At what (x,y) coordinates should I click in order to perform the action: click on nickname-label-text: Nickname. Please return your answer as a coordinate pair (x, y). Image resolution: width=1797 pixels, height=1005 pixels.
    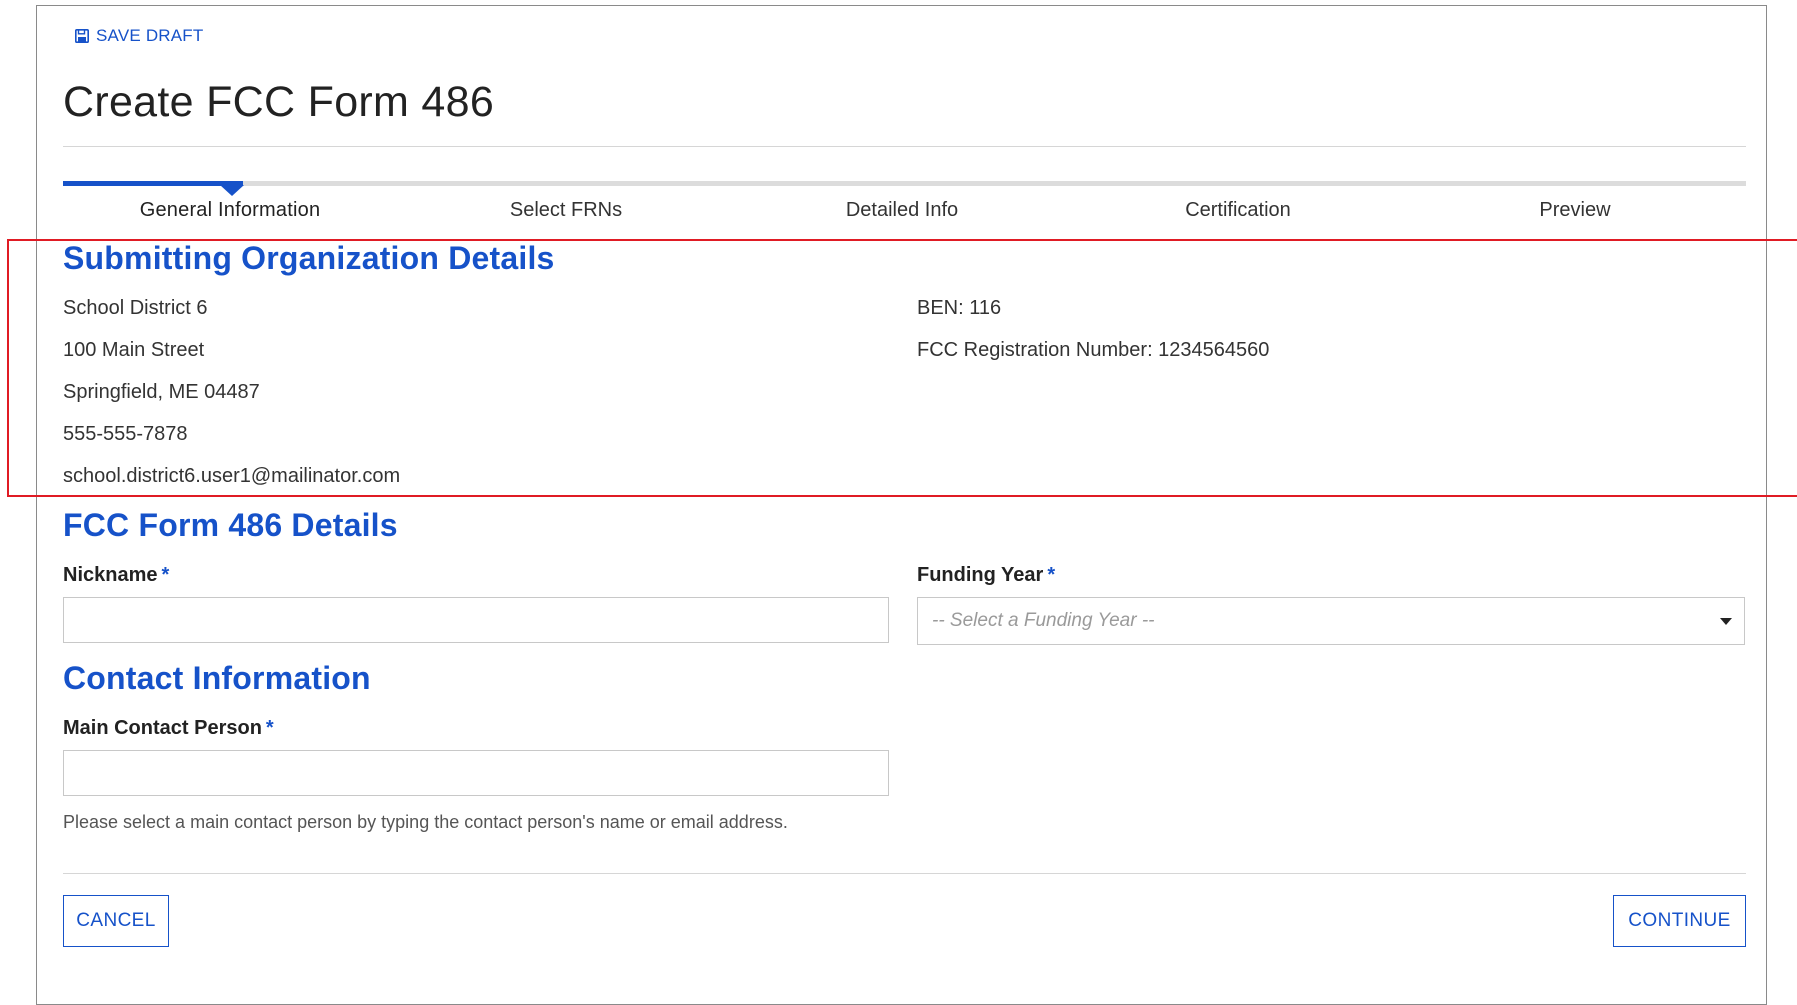
    Looking at the image, I should click on (110, 575).